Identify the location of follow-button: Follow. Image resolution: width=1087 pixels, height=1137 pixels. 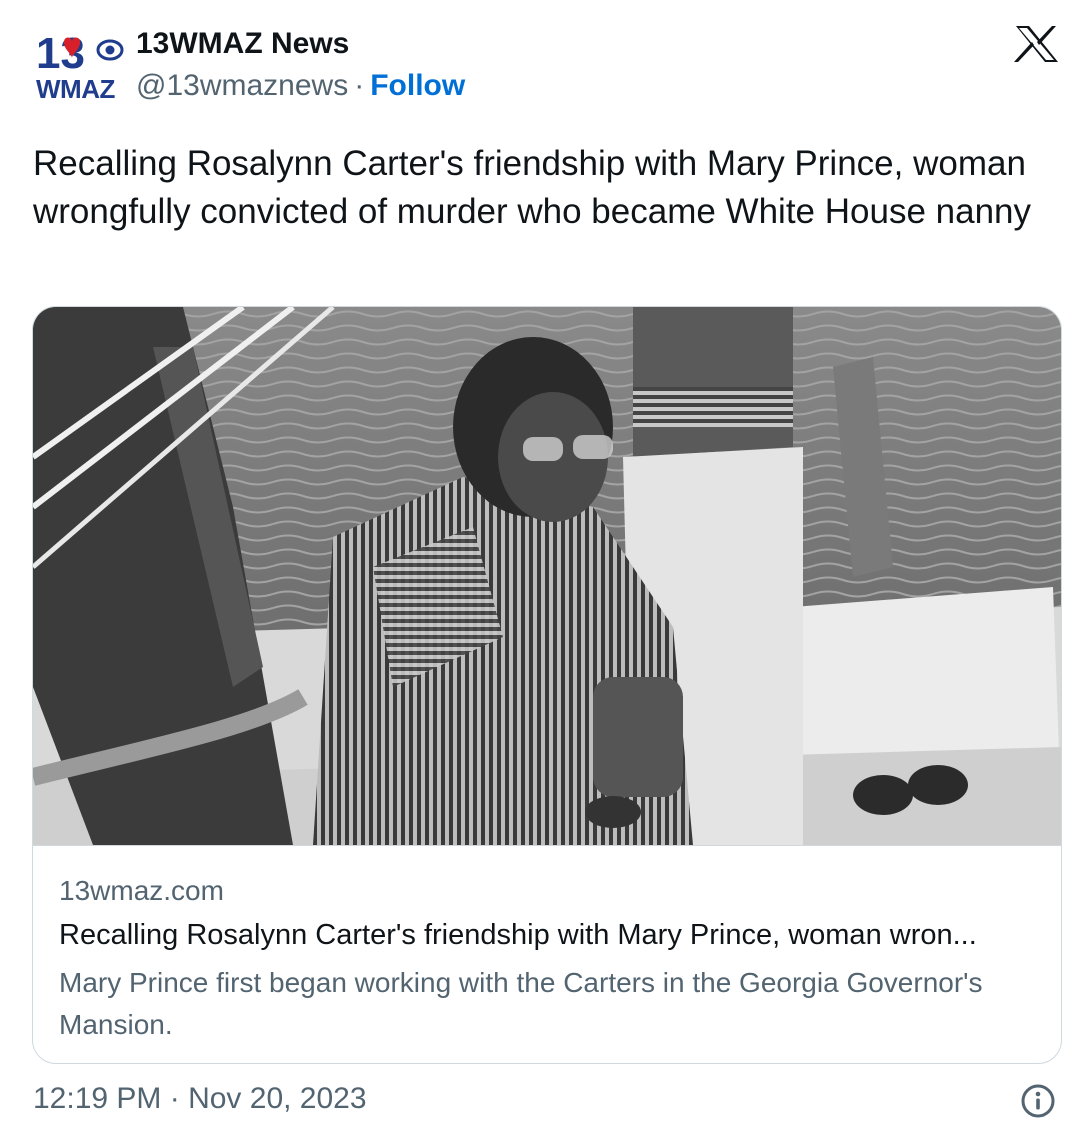
(417, 85).